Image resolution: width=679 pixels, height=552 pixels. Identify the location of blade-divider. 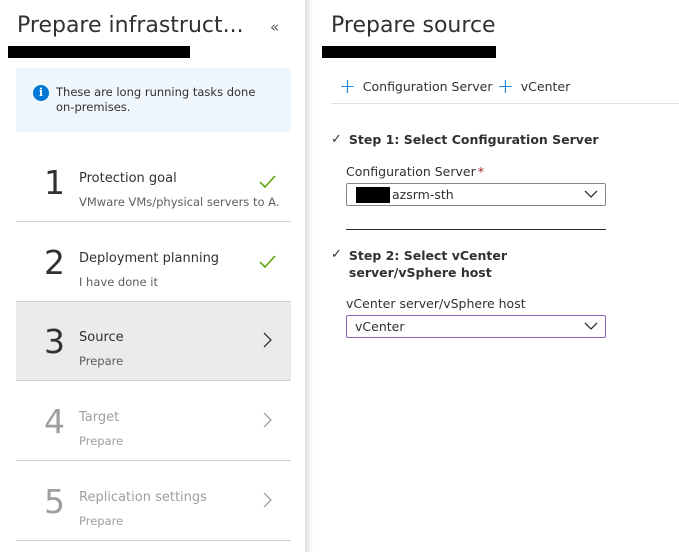
(309, 276).